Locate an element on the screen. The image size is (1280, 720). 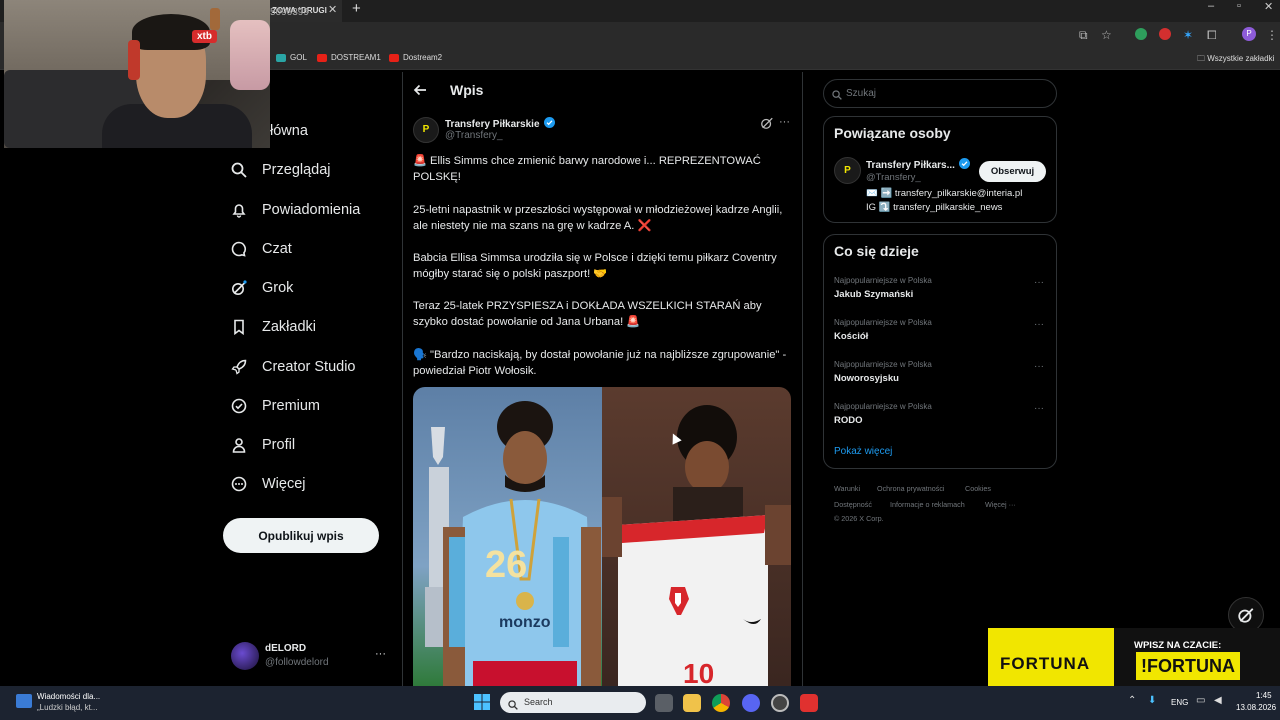
star-icon: ☆ is located at coordinates (1106, 35).